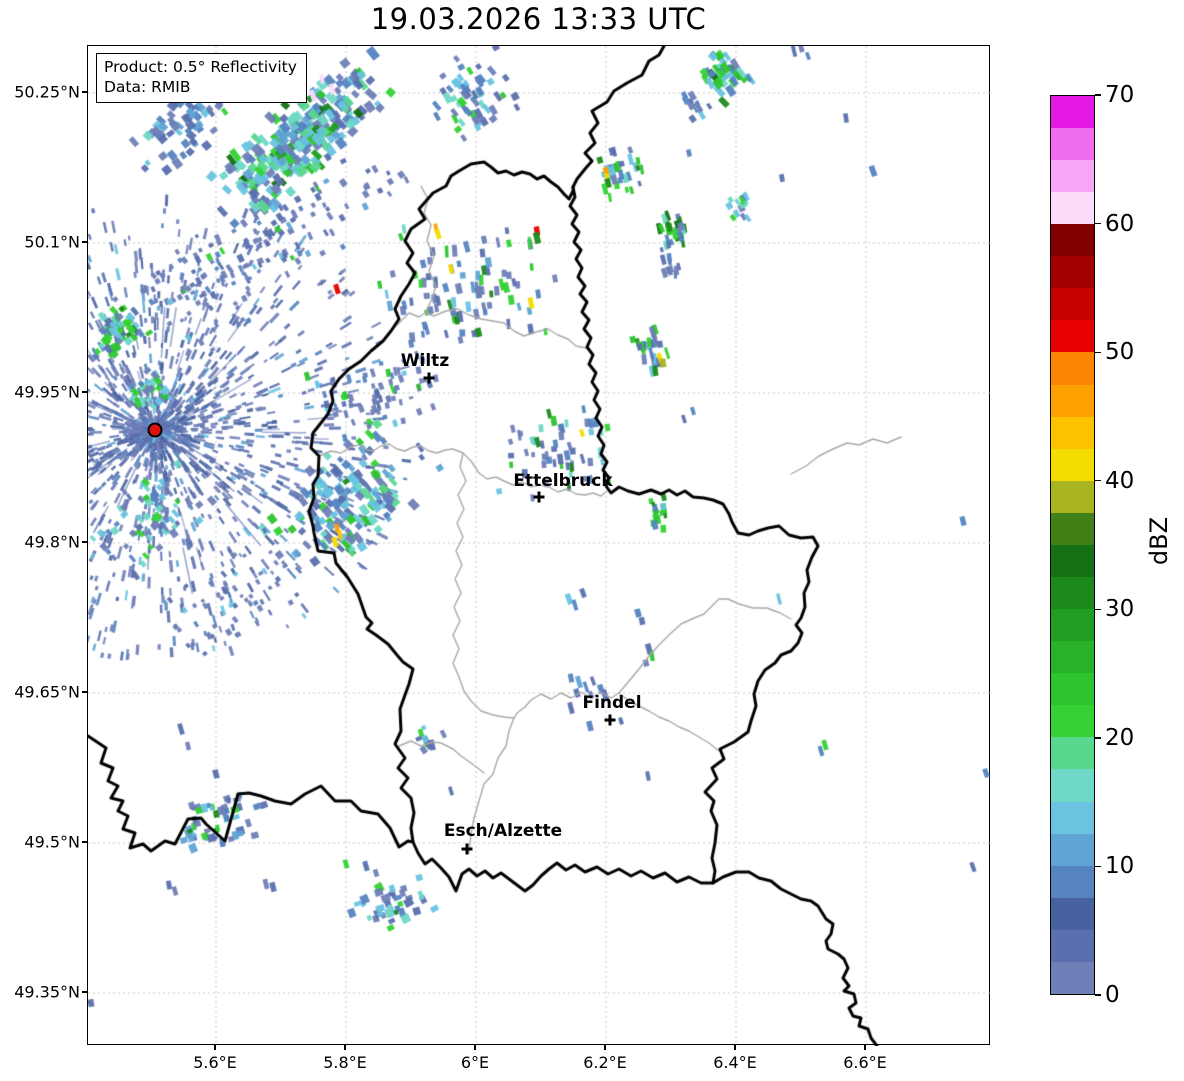  Describe the element at coordinates (52, 242) in the screenshot. I see `y-axis-tick-label: 50.1°N` at that location.